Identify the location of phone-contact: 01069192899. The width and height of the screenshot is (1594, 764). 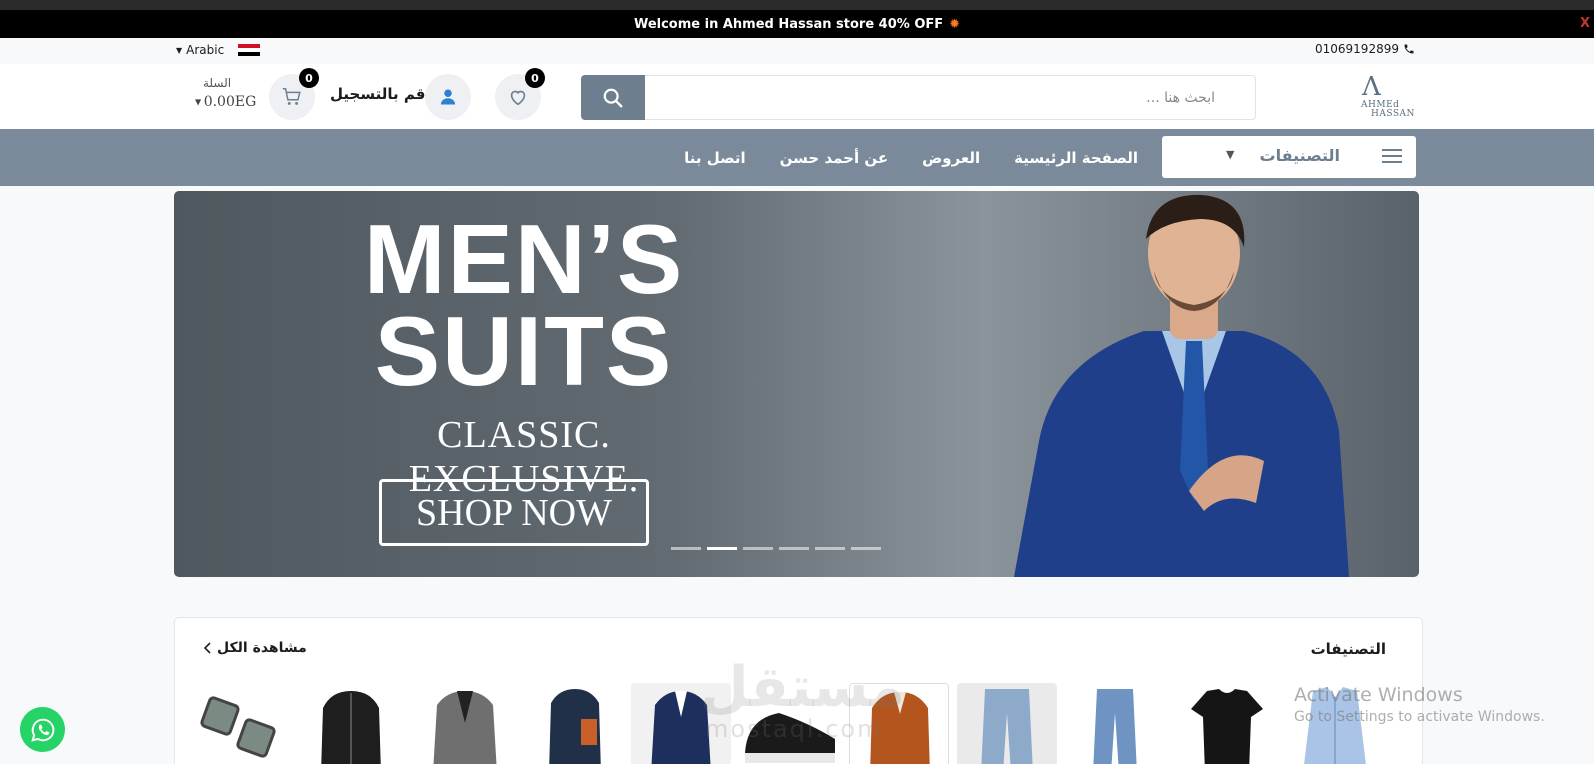
(1365, 49).